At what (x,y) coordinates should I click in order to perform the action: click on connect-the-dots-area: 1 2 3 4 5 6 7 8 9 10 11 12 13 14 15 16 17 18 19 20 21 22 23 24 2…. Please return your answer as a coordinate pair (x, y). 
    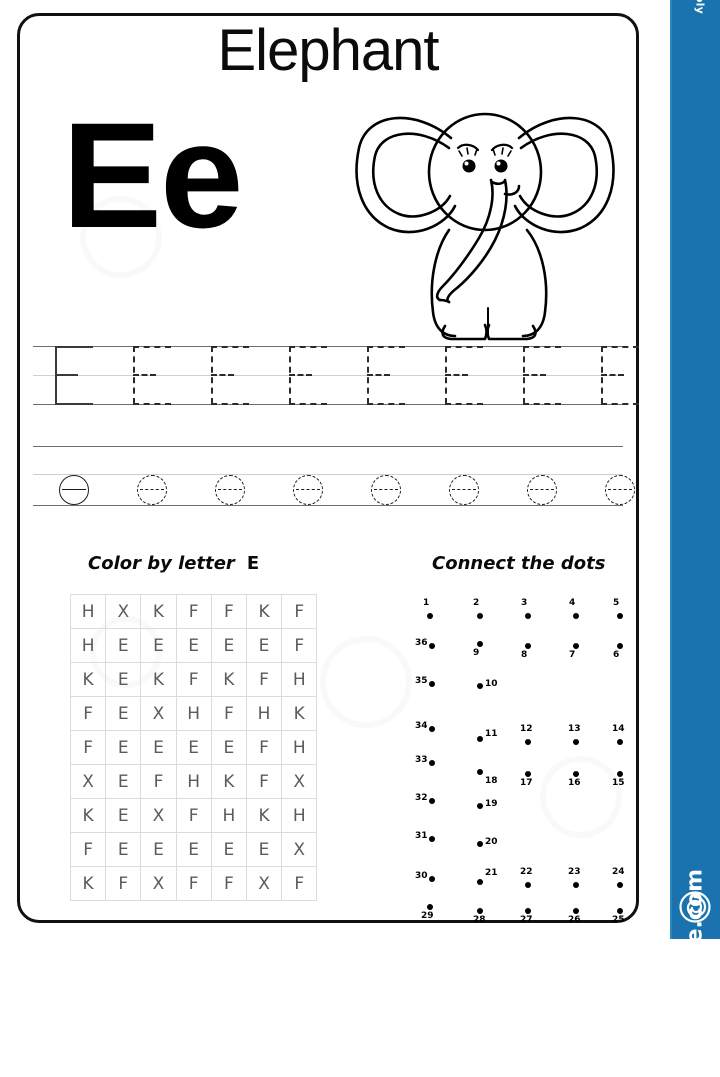
    Looking at the image, I should click on (520, 758).